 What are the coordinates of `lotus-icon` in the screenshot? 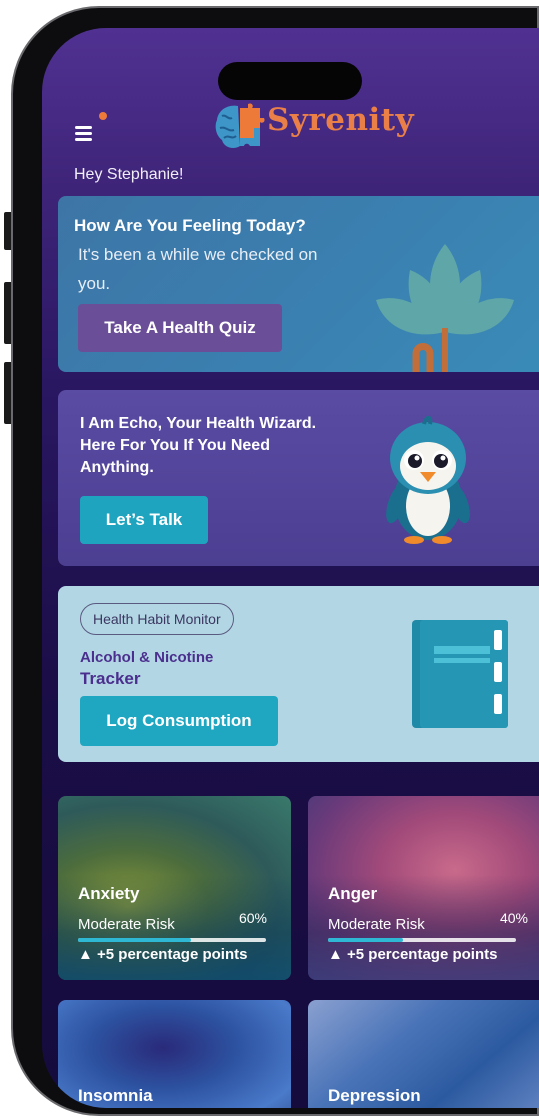 It's located at (445, 308).